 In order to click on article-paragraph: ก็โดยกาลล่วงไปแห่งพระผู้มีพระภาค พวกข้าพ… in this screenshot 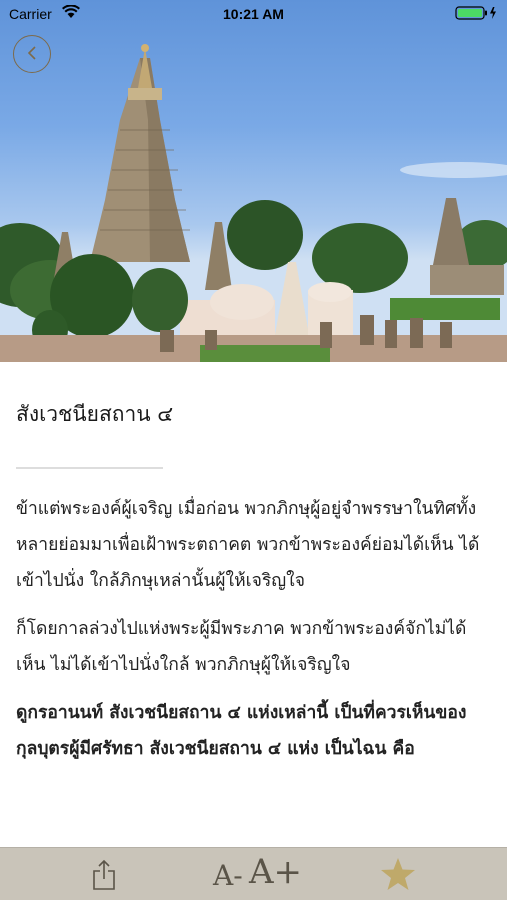, I will do `click(241, 647)`.